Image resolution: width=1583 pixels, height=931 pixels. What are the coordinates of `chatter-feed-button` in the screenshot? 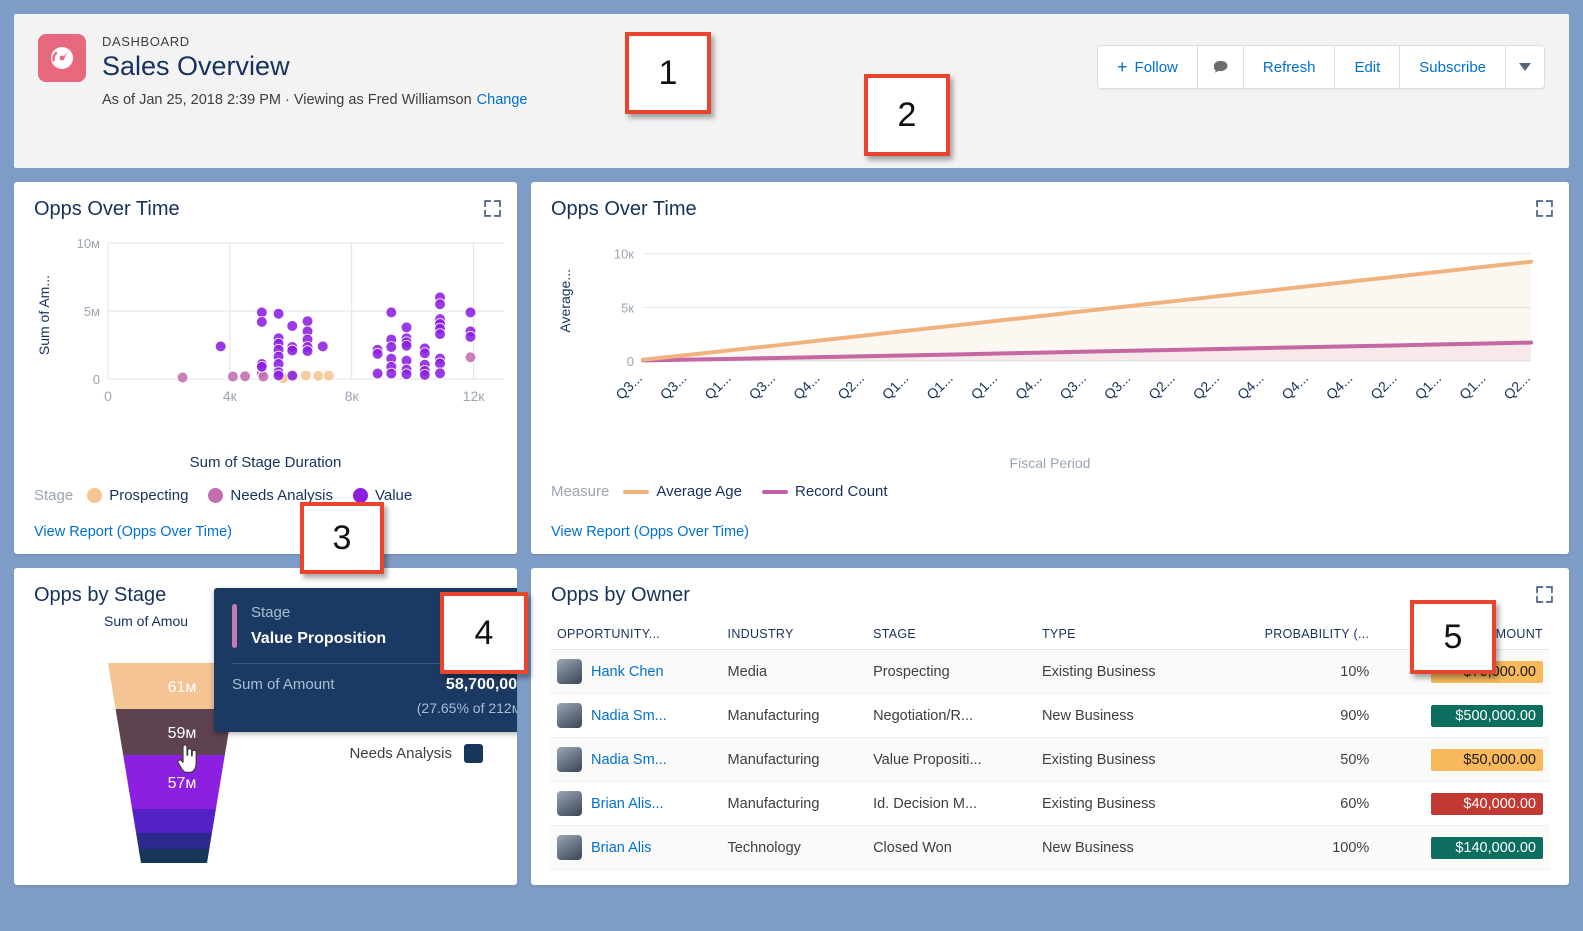 It's located at (1220, 67).